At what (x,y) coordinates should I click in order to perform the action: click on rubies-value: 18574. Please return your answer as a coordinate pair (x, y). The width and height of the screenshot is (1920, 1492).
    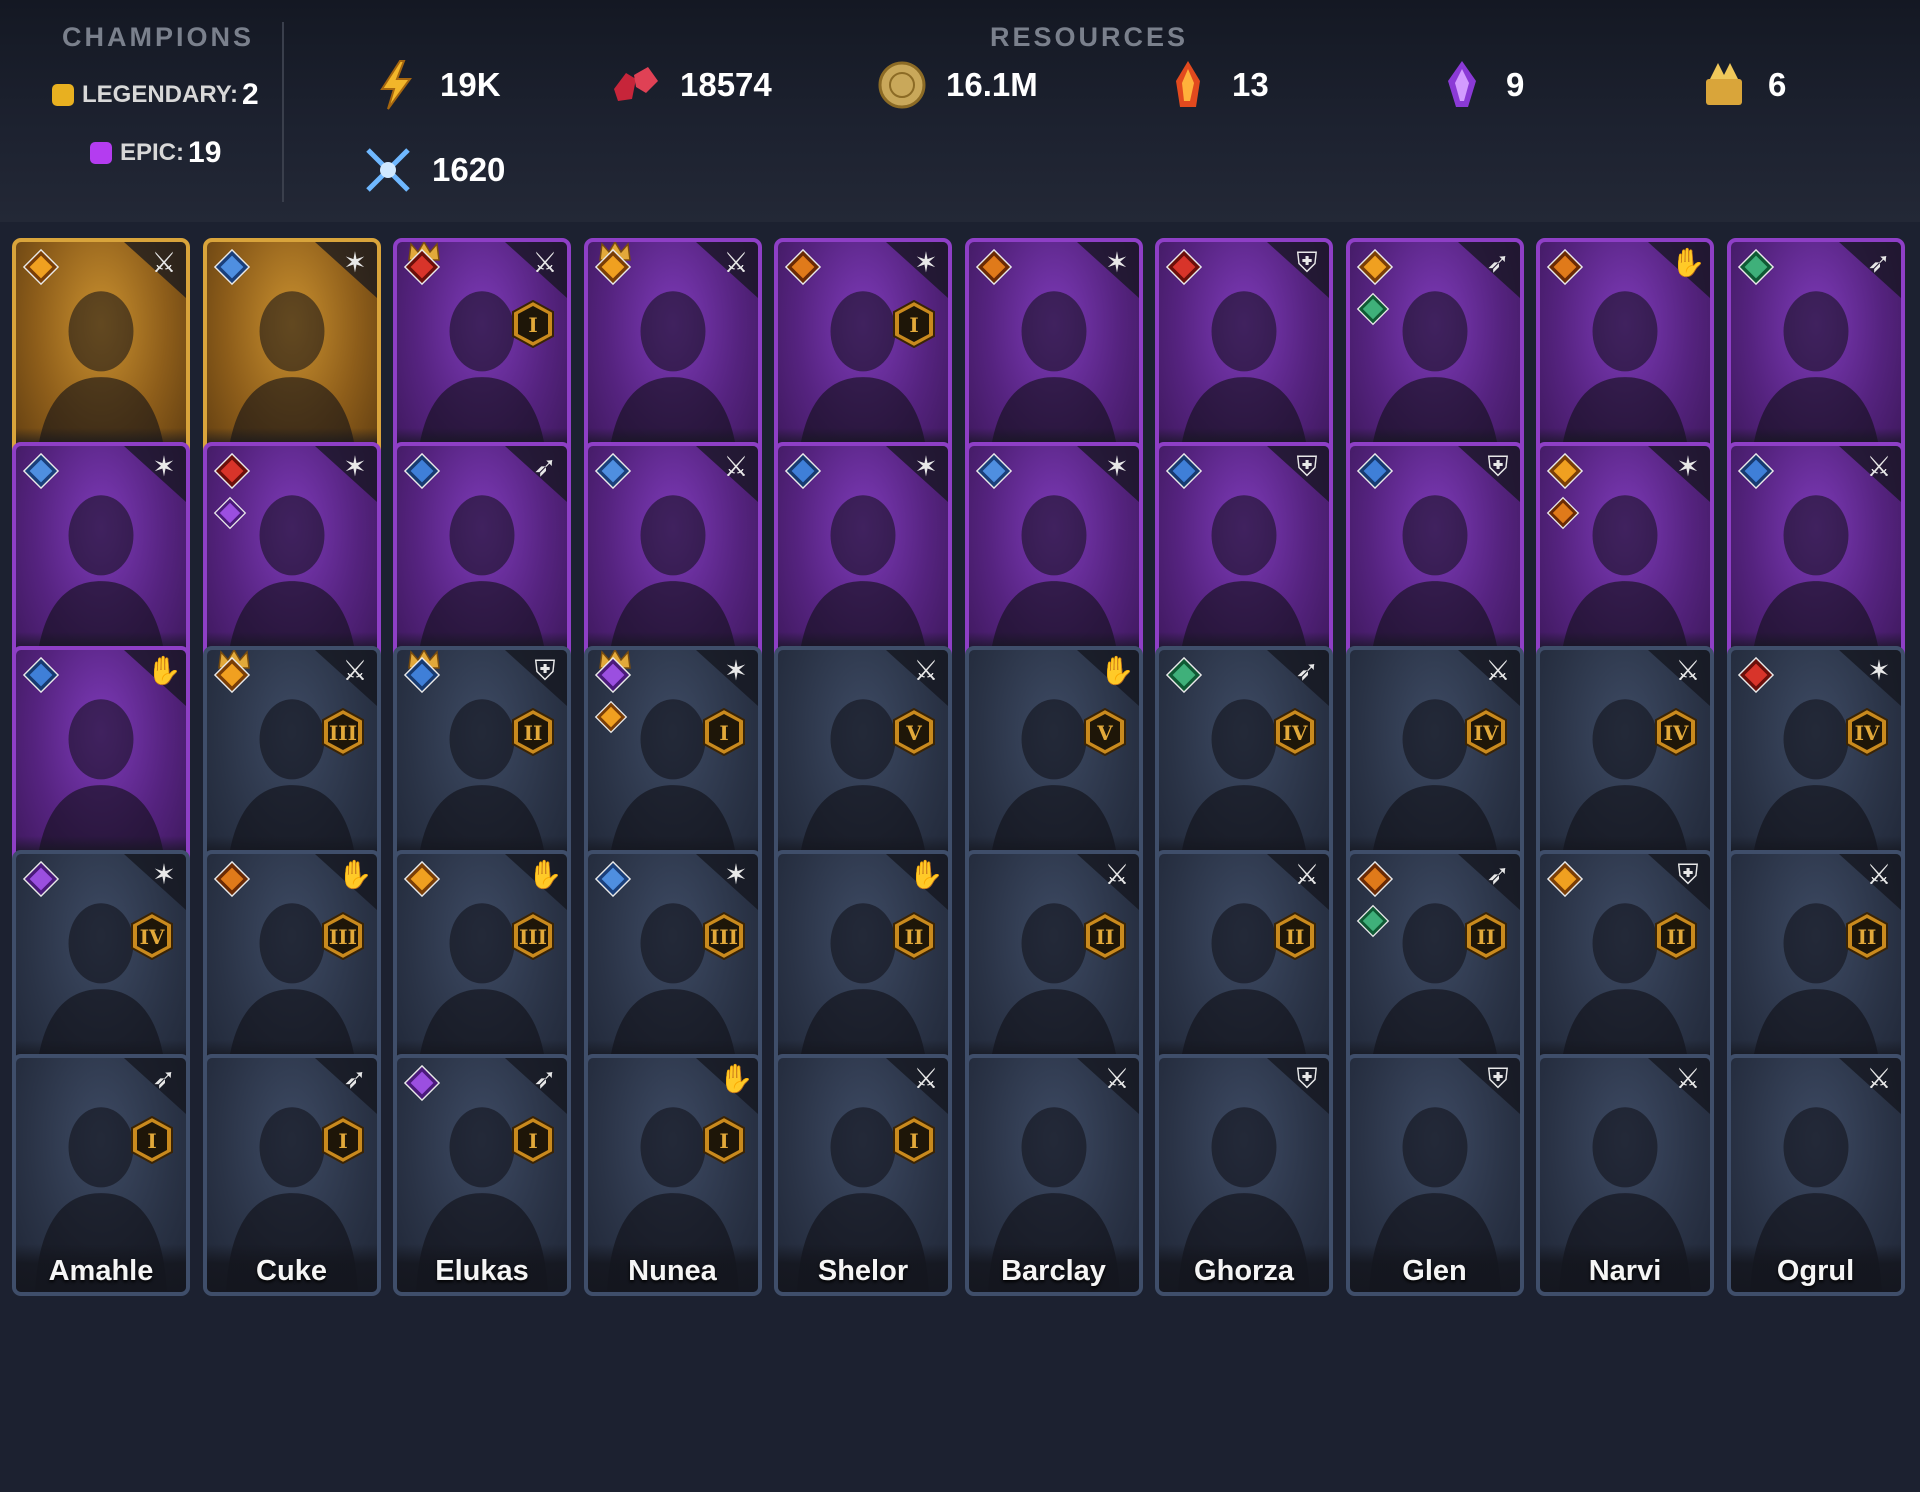
    Looking at the image, I should click on (726, 84).